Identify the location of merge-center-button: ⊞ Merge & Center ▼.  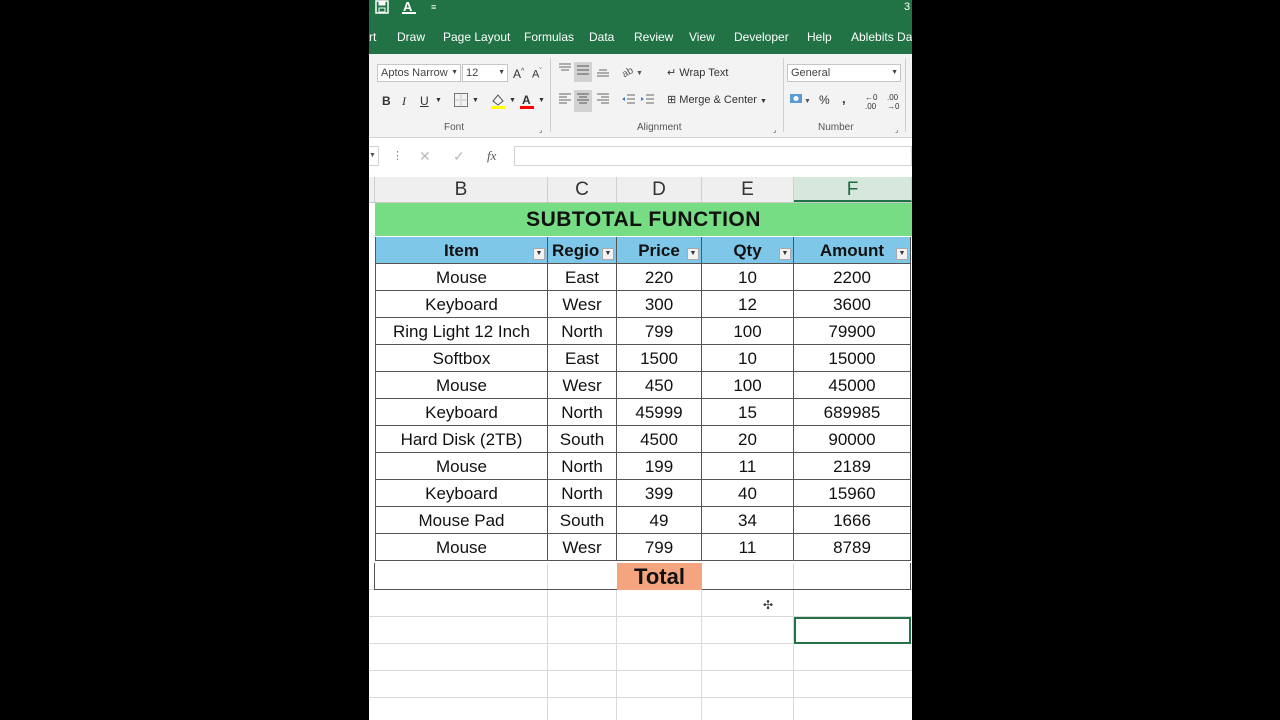
(717, 101).